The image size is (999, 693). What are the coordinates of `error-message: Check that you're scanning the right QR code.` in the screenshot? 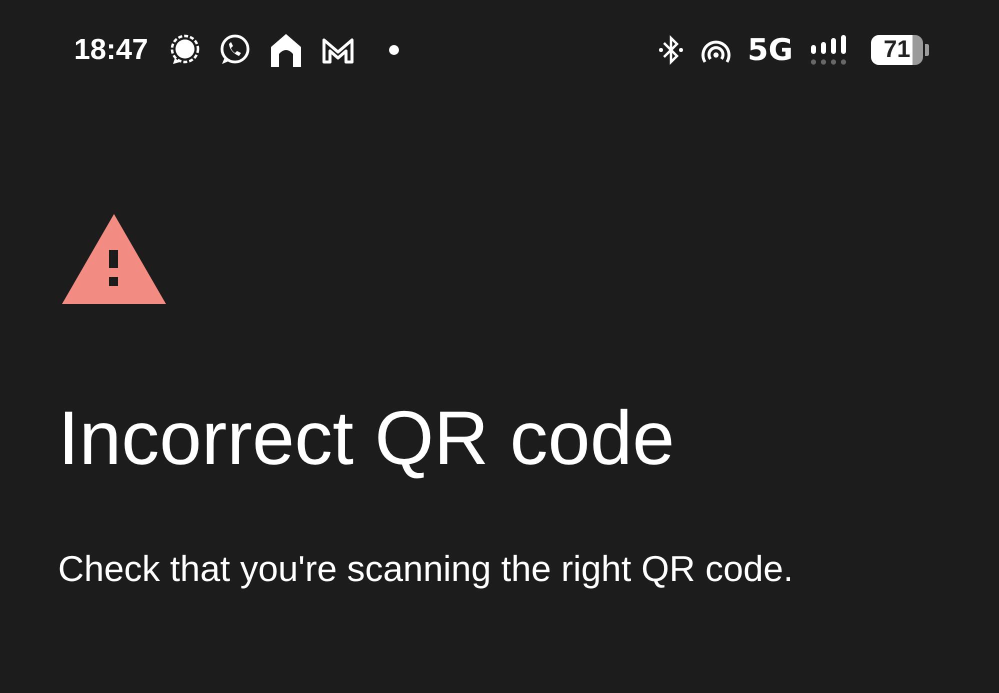 It's located at (426, 569).